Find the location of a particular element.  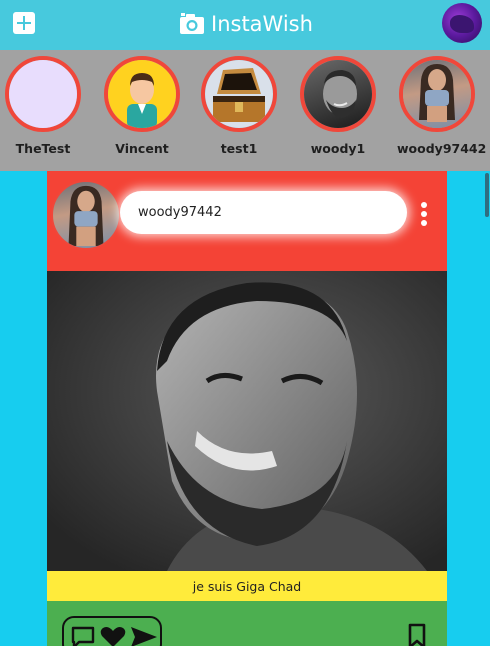

story-name: Vincent is located at coordinates (142, 148).